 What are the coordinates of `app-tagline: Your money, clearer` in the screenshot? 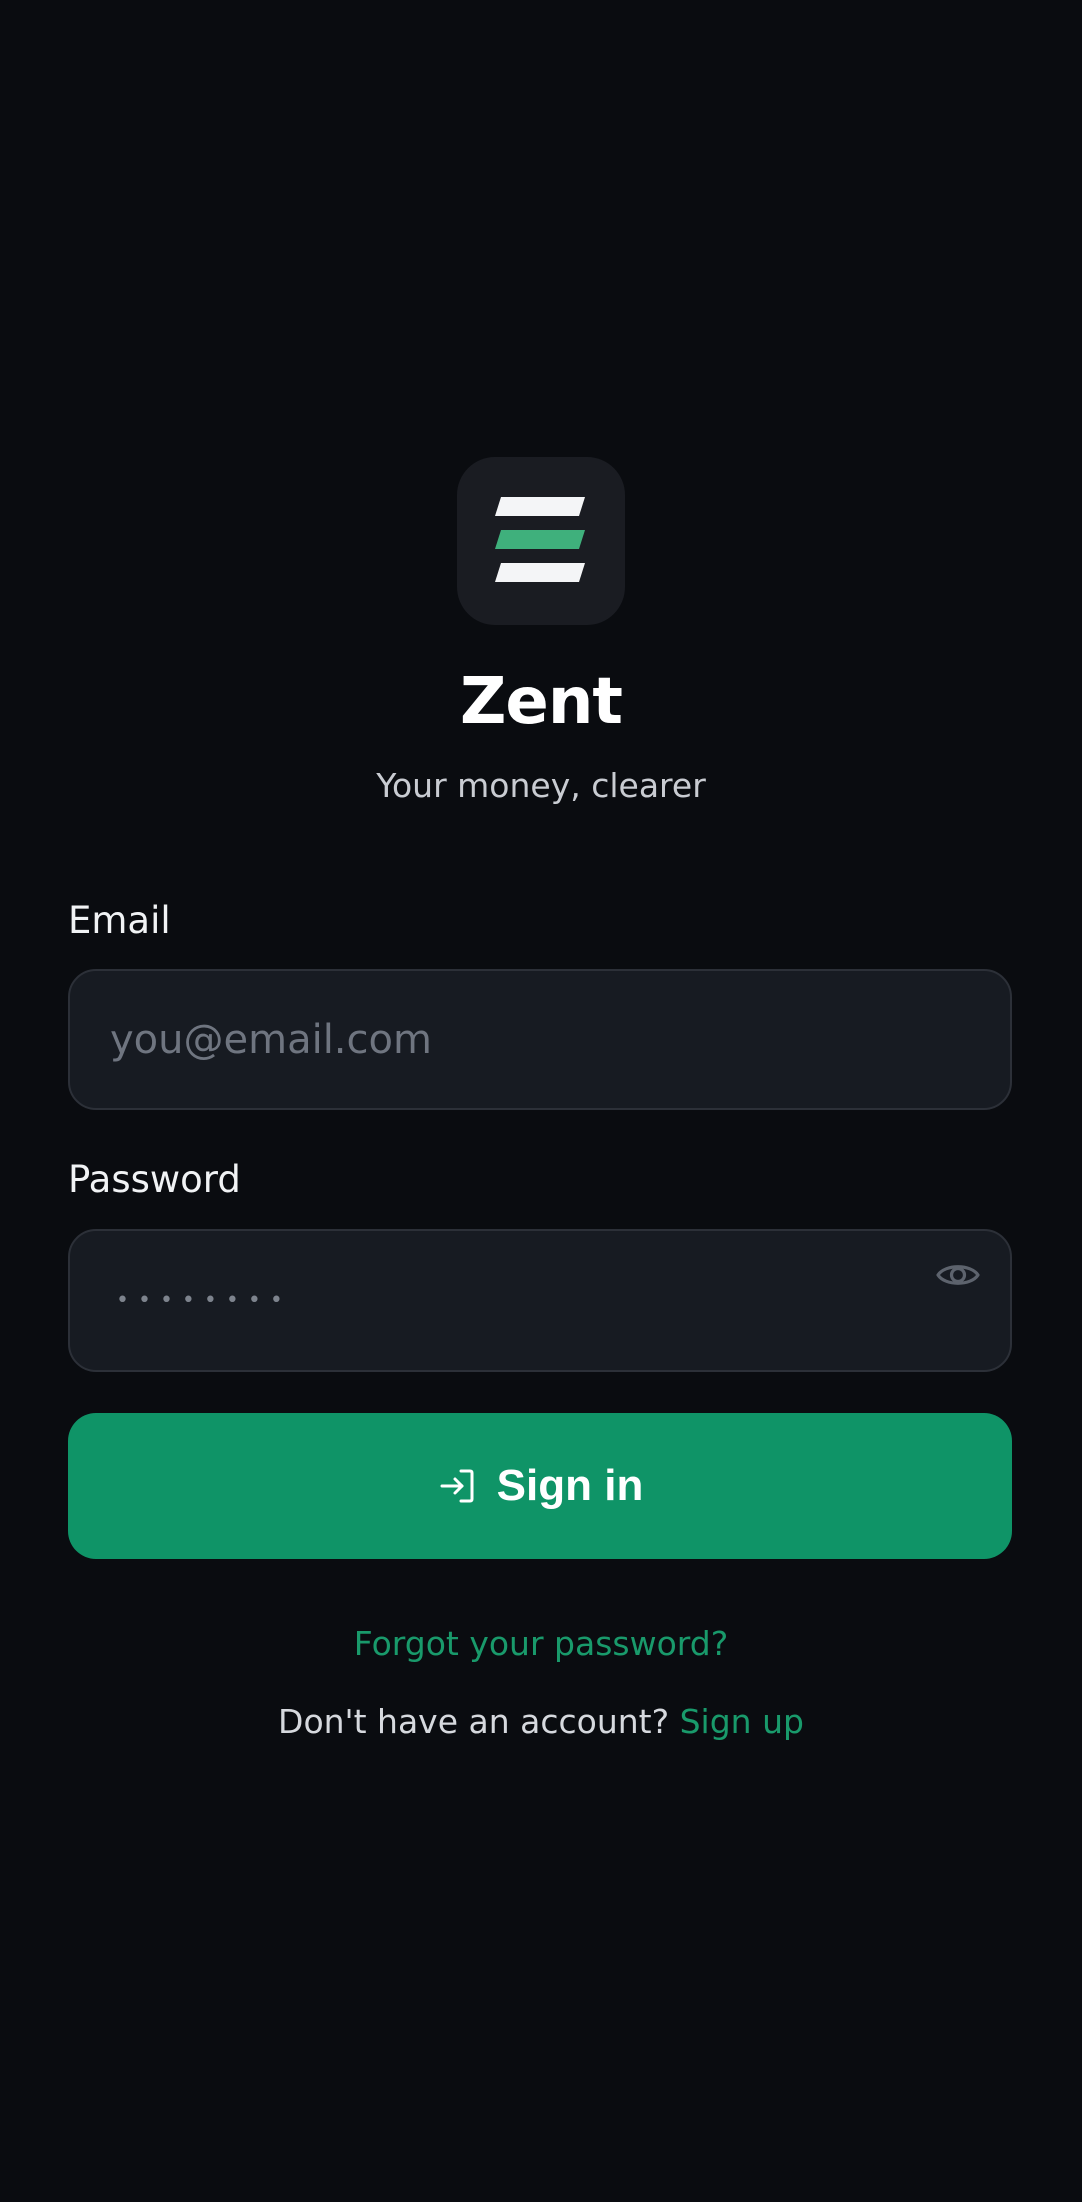 It's located at (541, 785).